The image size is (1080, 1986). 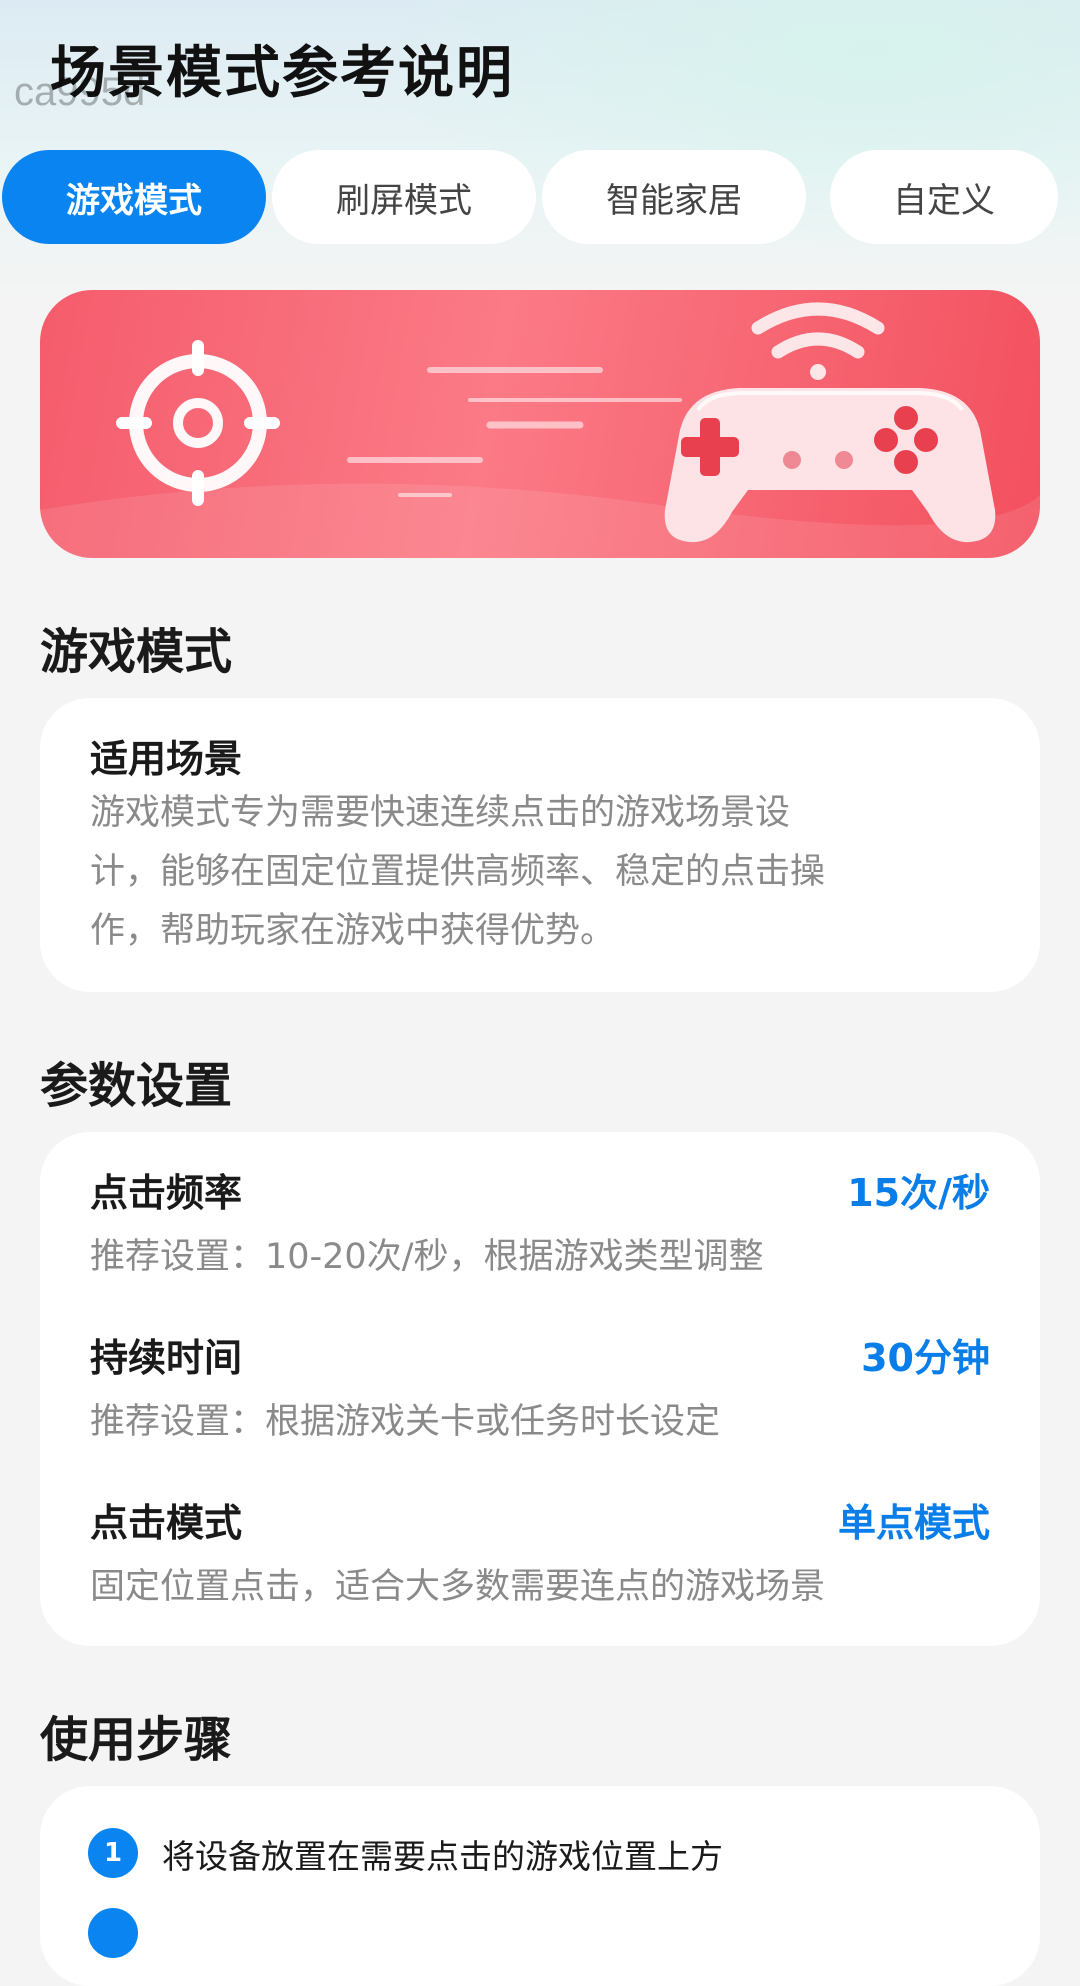 I want to click on game-mode-banner, so click(x=540, y=424).